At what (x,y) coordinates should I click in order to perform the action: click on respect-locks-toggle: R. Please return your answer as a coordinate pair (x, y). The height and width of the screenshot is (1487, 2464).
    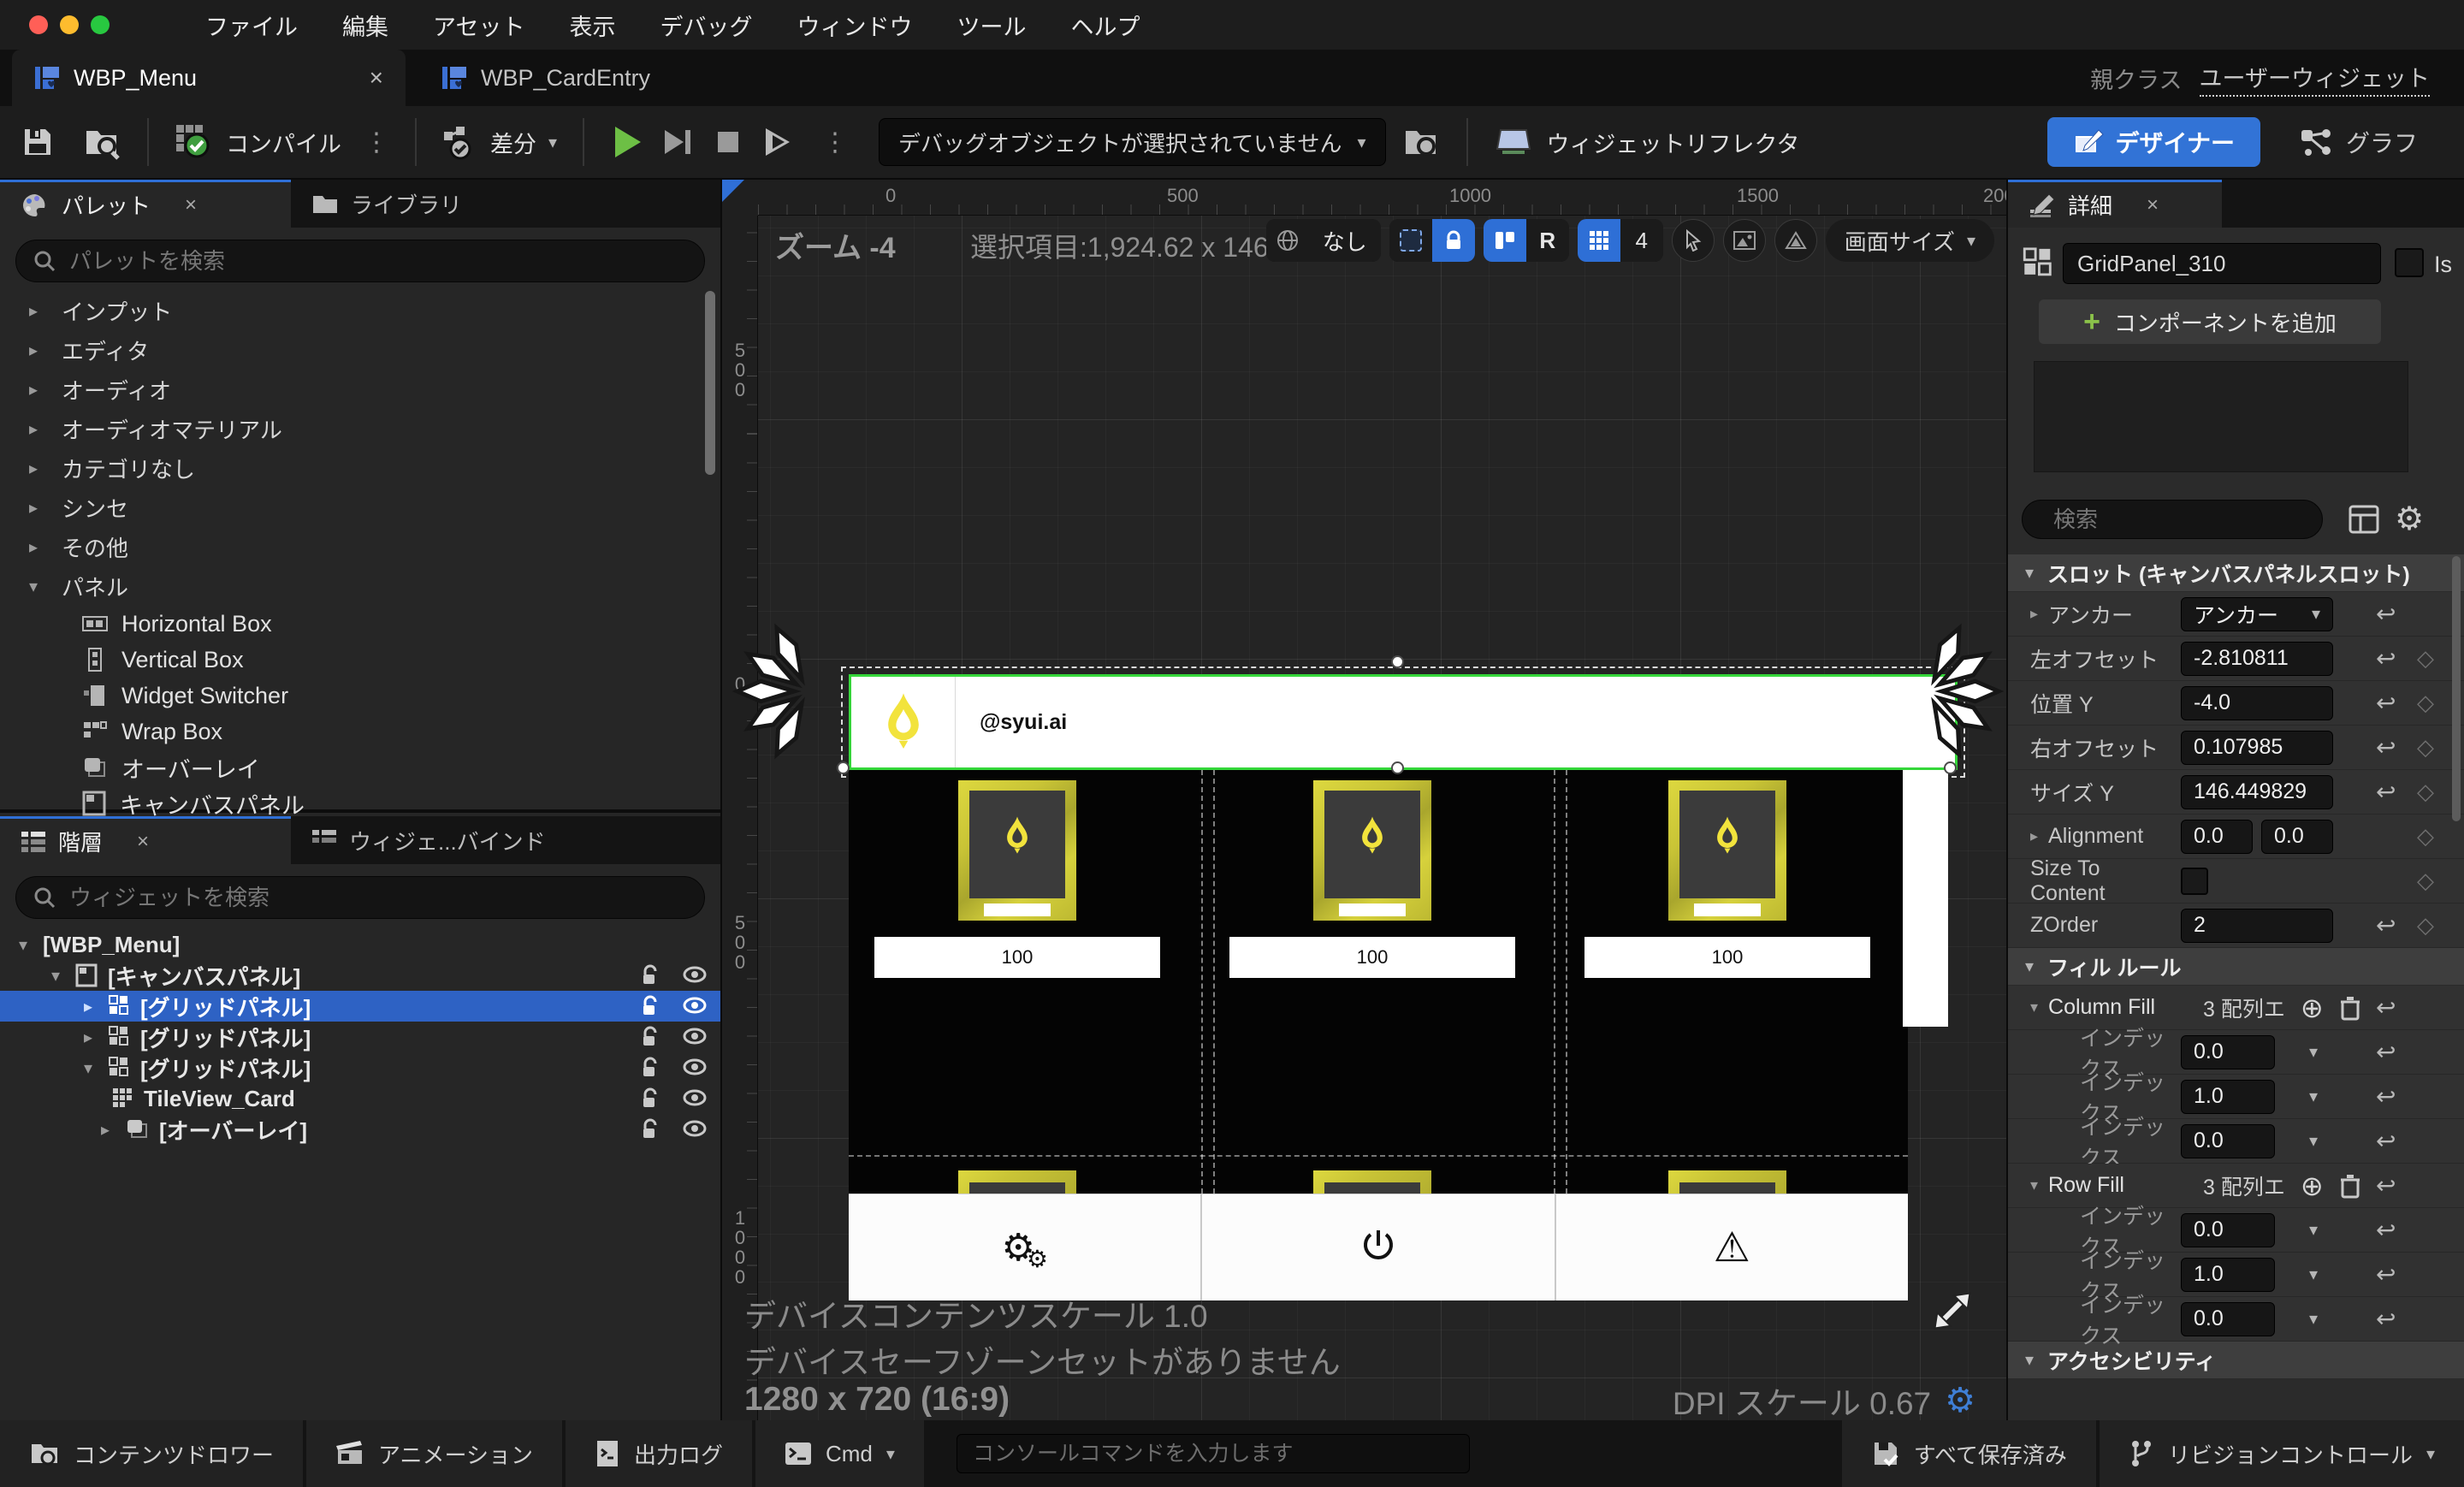
    Looking at the image, I should click on (1547, 240).